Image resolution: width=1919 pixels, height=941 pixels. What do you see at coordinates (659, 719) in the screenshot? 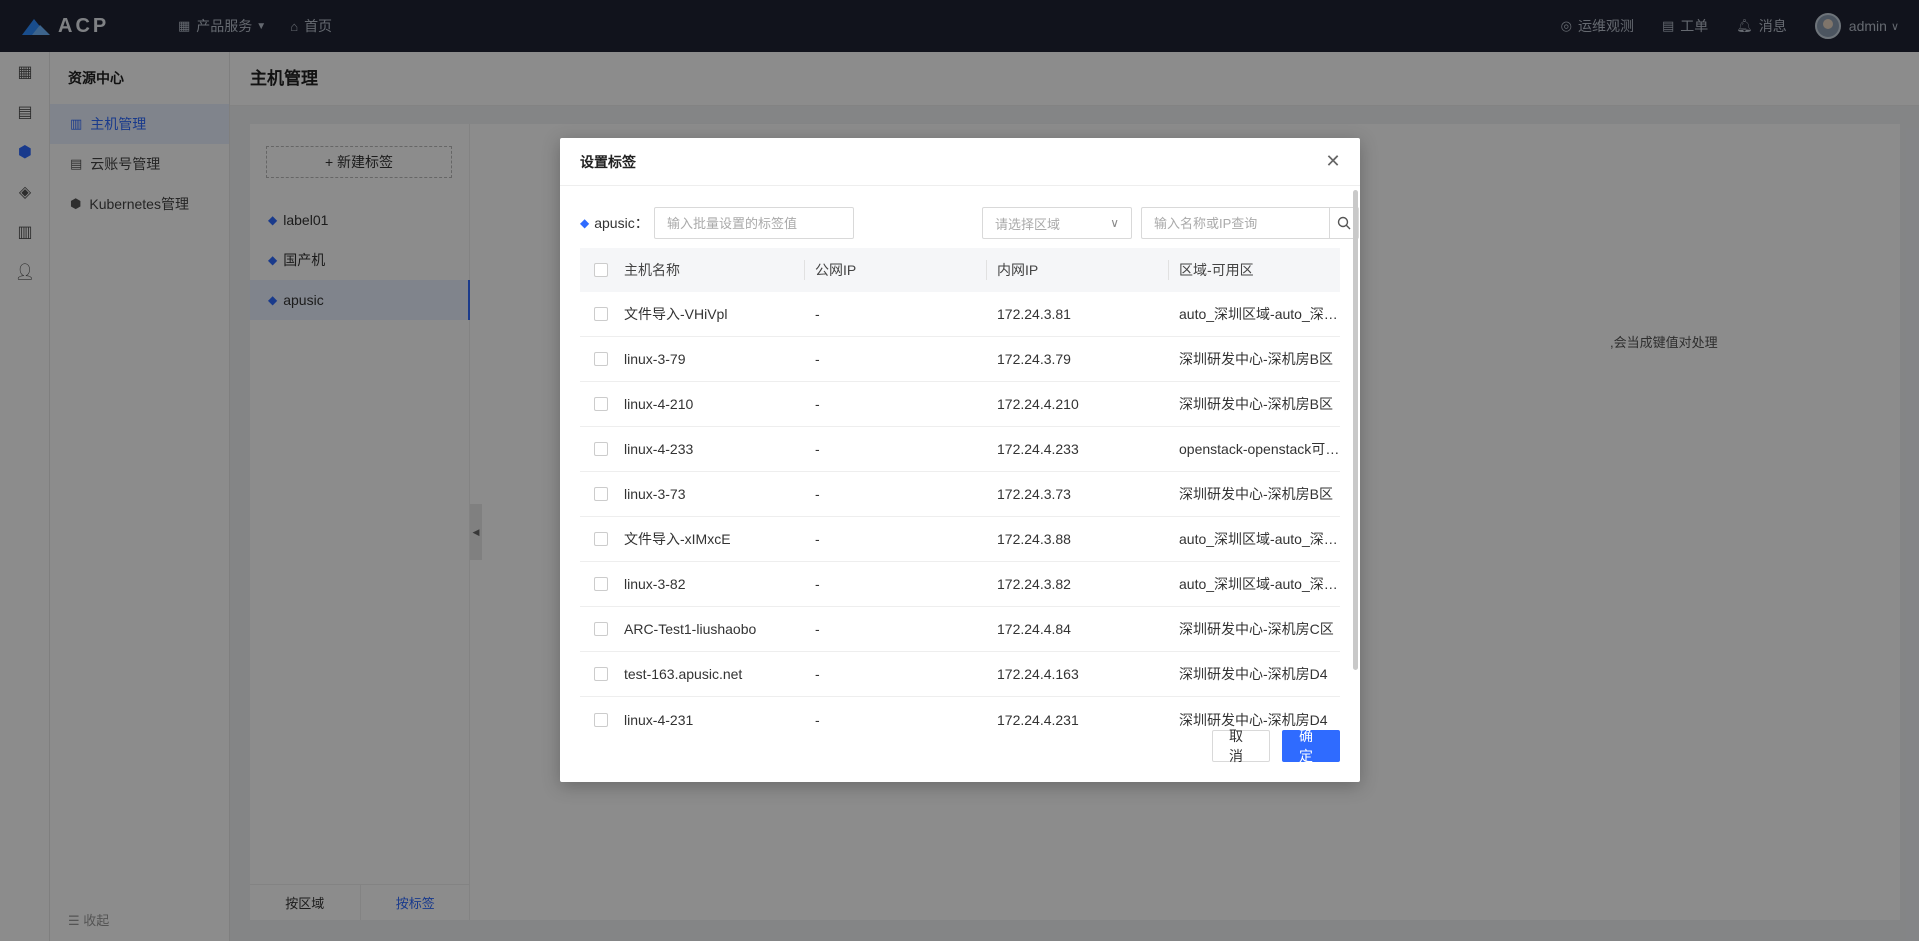
I see `host-name: linux-4-231` at bounding box center [659, 719].